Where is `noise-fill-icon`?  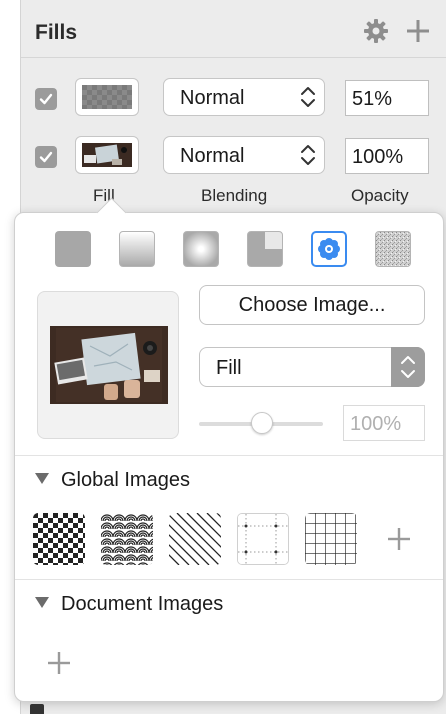
noise-fill-icon is located at coordinates (393, 249).